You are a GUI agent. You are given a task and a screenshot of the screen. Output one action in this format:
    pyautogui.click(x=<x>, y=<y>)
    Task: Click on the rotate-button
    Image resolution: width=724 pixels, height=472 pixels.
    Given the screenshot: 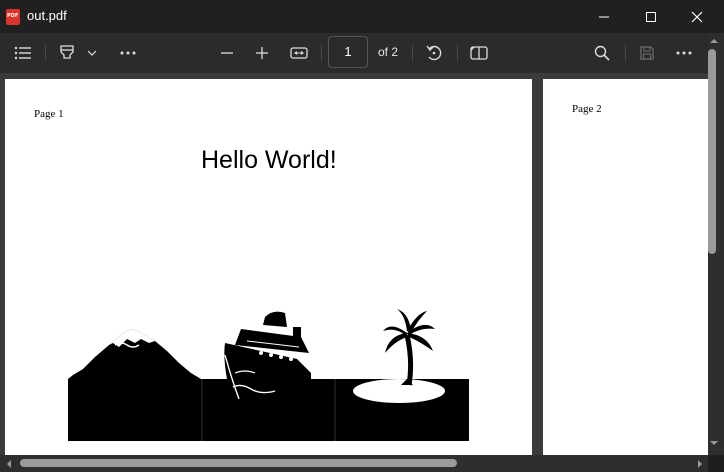 What is the action you would take?
    pyautogui.click(x=434, y=53)
    